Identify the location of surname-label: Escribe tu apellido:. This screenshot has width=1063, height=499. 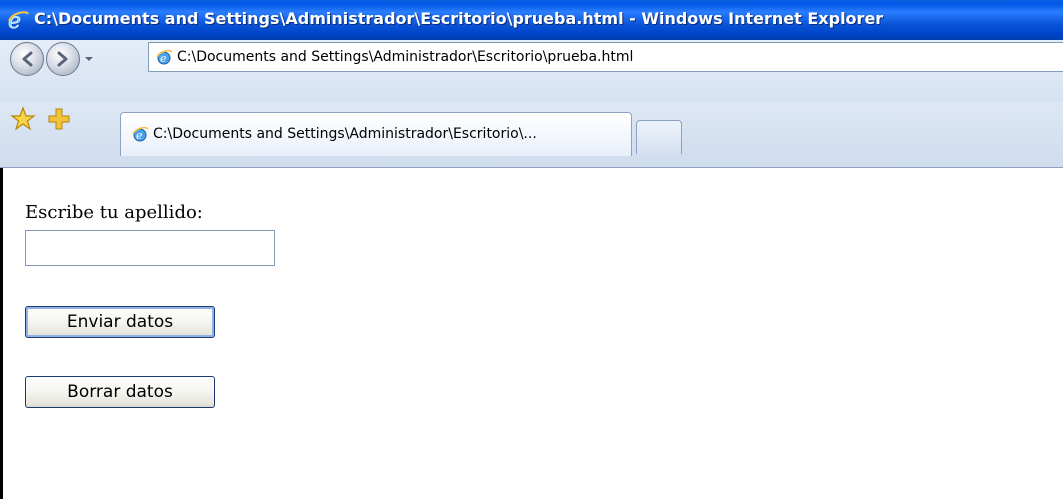
(114, 212).